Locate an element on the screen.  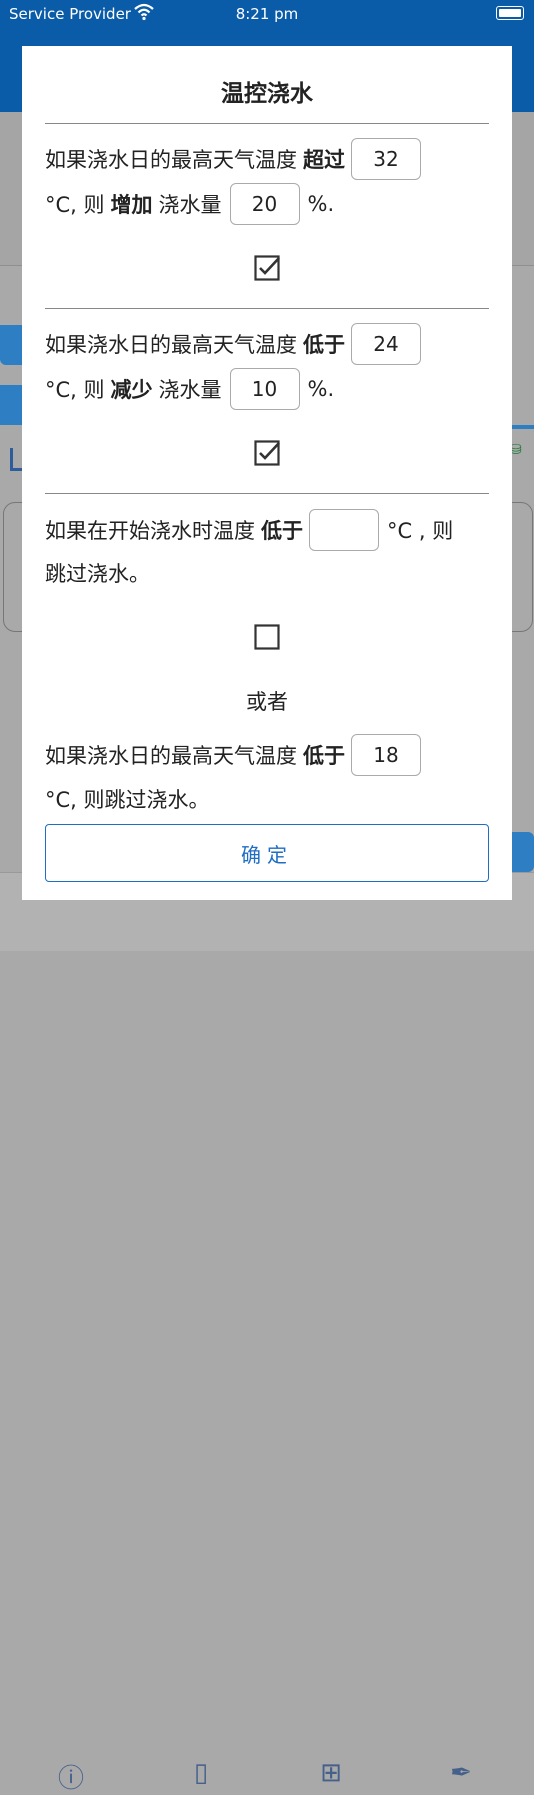
rule3-unit: °C , 则 is located at coordinates (420, 531).